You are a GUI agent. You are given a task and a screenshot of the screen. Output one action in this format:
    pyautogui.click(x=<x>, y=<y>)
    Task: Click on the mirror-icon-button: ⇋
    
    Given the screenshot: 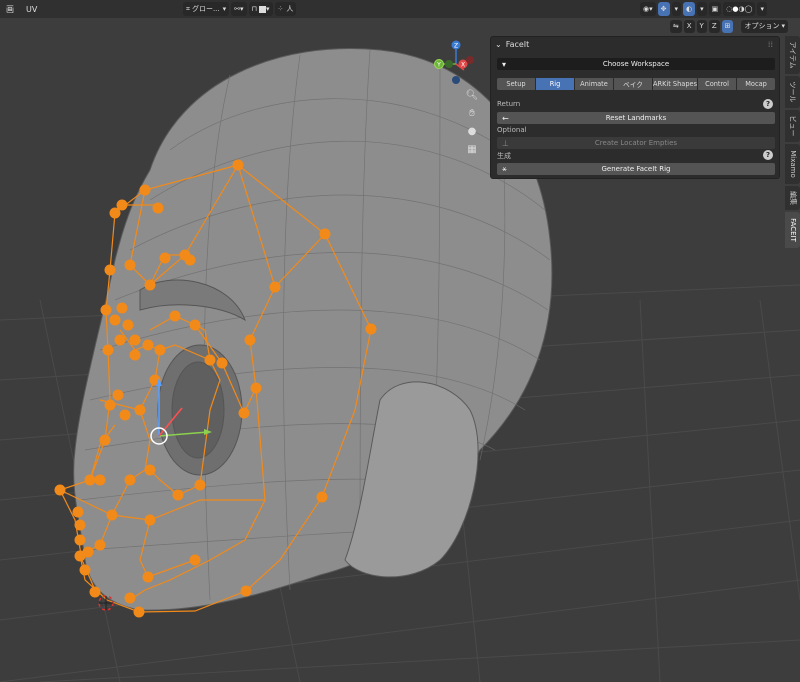 What is the action you would take?
    pyautogui.click(x=675, y=26)
    